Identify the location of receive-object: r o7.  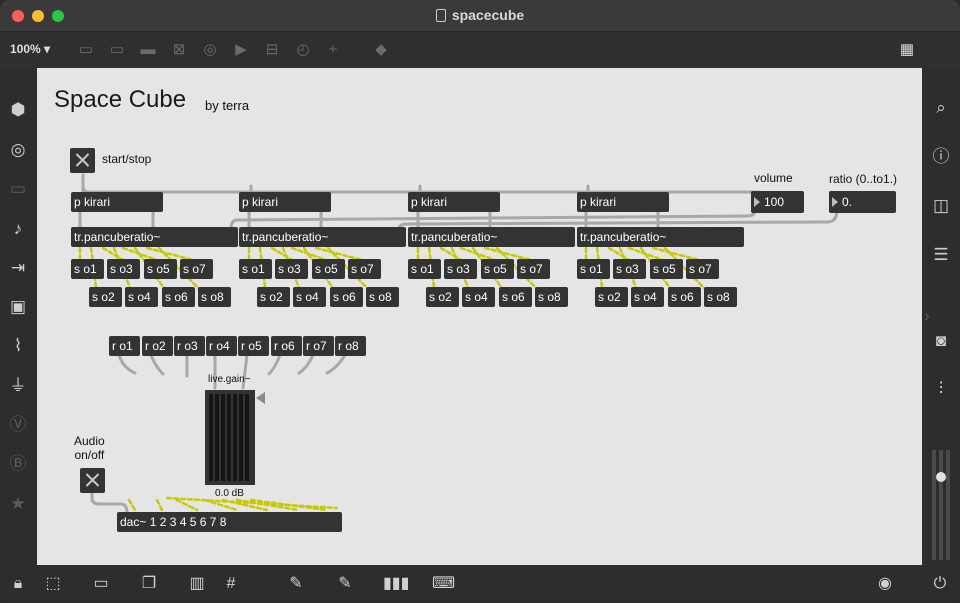
(318, 346).